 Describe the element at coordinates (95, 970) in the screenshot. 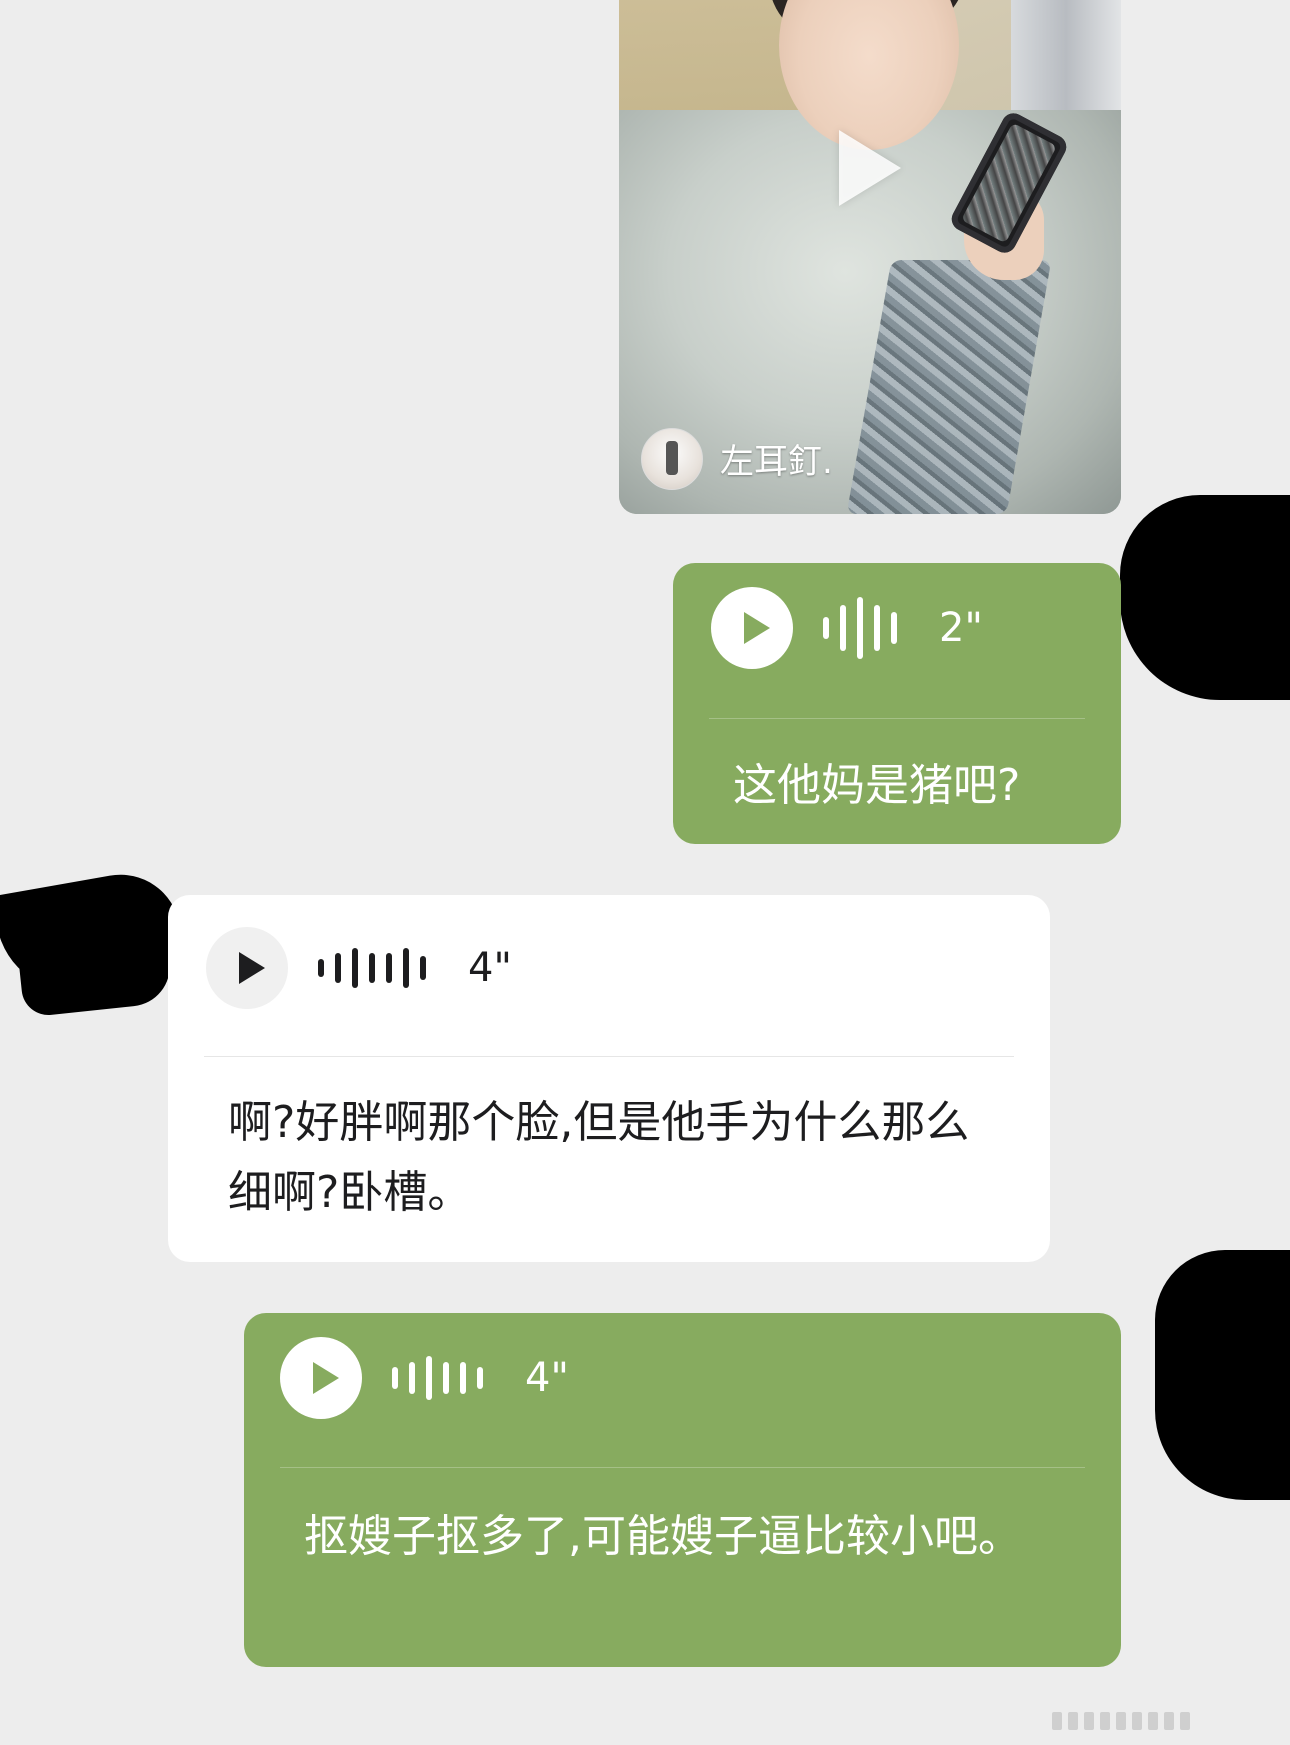

I see `redacted-avatar-left-part` at that location.